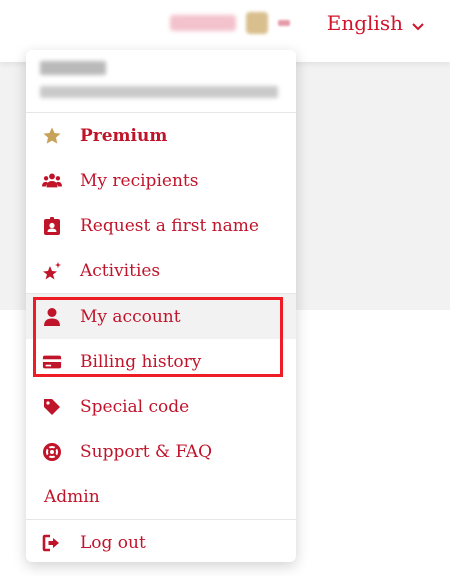  What do you see at coordinates (52, 543) in the screenshot?
I see `logout-icon` at bounding box center [52, 543].